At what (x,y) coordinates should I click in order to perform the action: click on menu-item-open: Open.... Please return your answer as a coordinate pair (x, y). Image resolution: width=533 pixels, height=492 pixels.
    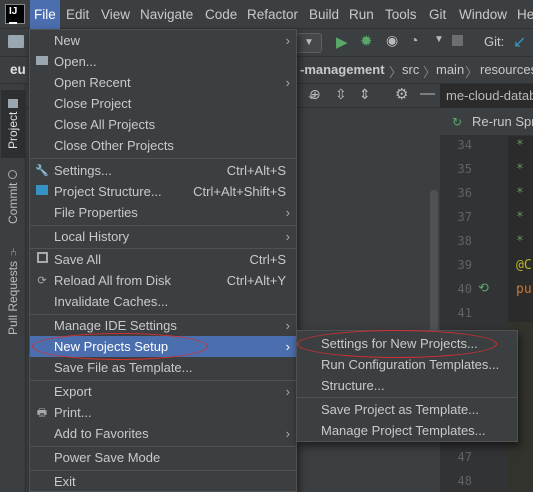
    Looking at the image, I should click on (163, 61).